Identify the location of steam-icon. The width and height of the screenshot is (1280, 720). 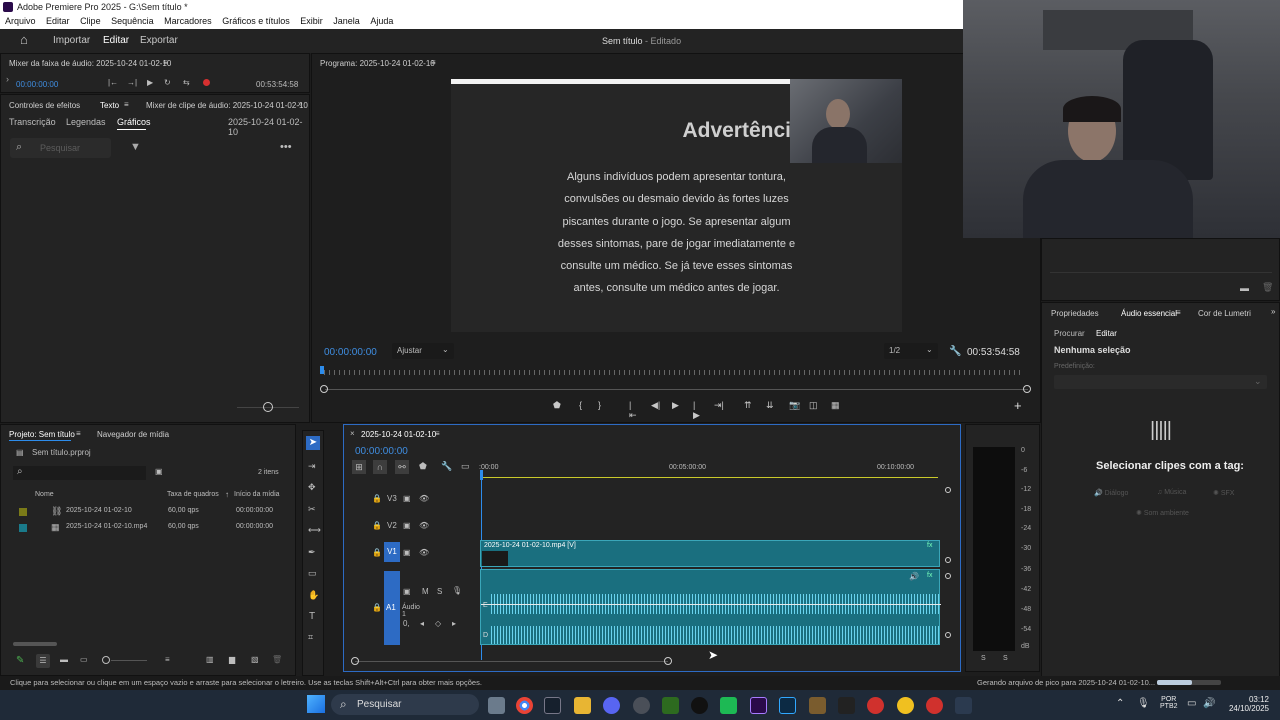
(552, 705).